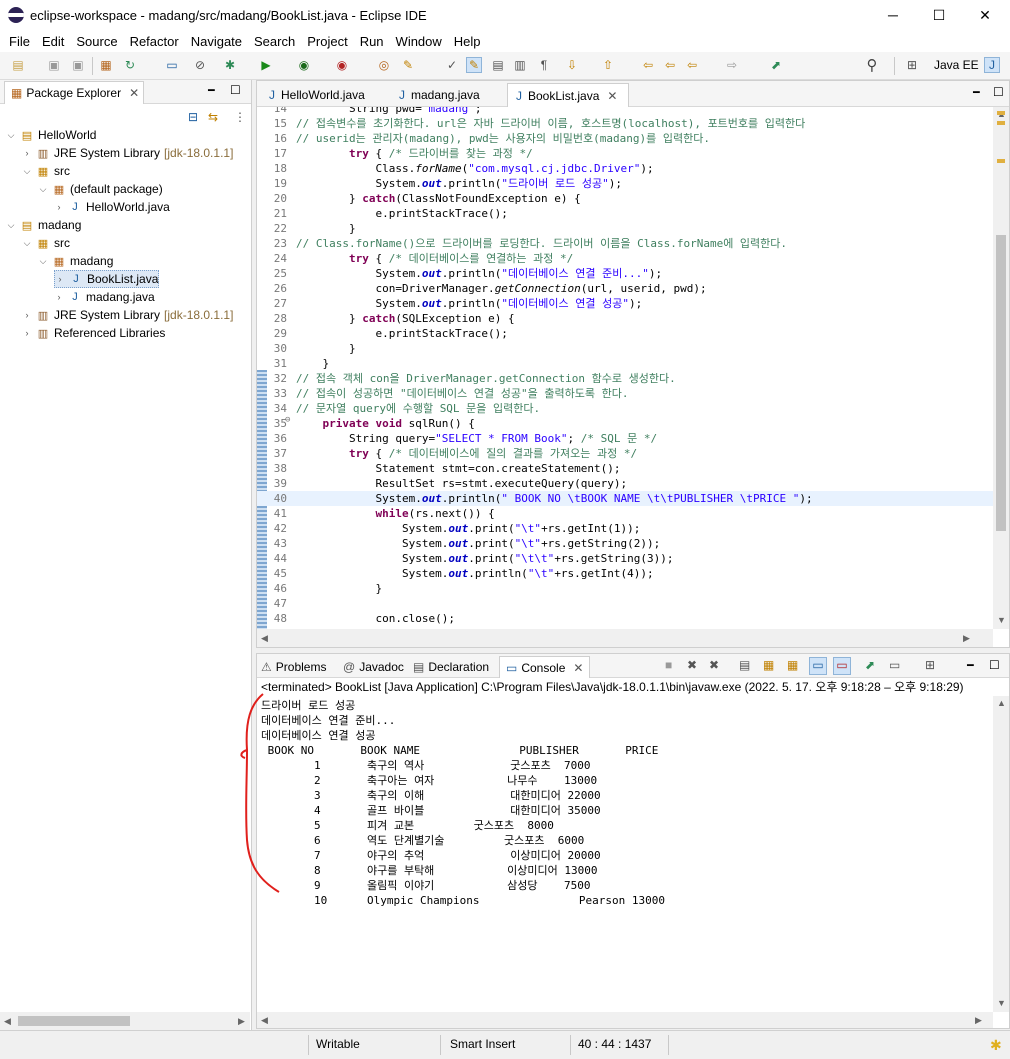 This screenshot has width=1010, height=1059. What do you see at coordinates (996, 1045) in the screenshot?
I see `lightbulb-icon: ✱` at bounding box center [996, 1045].